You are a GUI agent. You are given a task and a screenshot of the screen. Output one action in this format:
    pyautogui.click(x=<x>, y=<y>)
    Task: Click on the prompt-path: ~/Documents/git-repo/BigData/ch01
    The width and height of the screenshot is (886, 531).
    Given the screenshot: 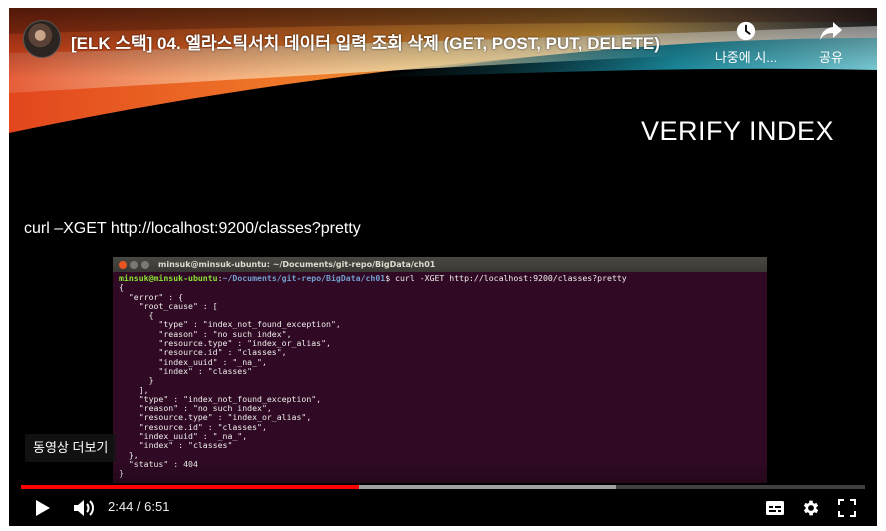 What is the action you would take?
    pyautogui.click(x=304, y=278)
    